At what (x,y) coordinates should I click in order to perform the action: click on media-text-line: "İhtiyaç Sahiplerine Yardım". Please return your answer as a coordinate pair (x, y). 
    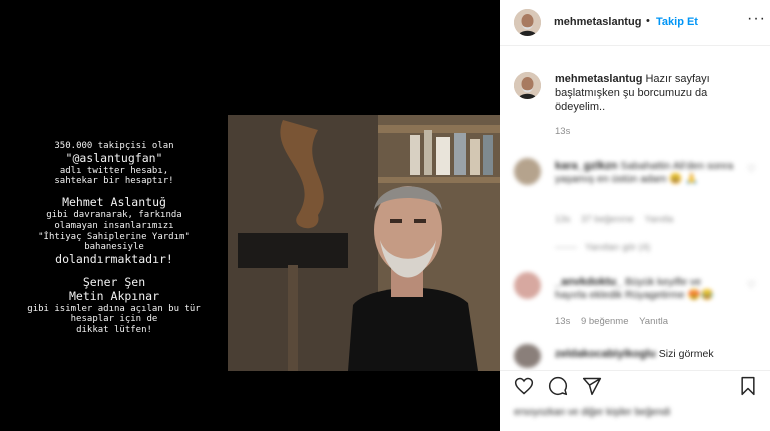
    Looking at the image, I should click on (114, 236).